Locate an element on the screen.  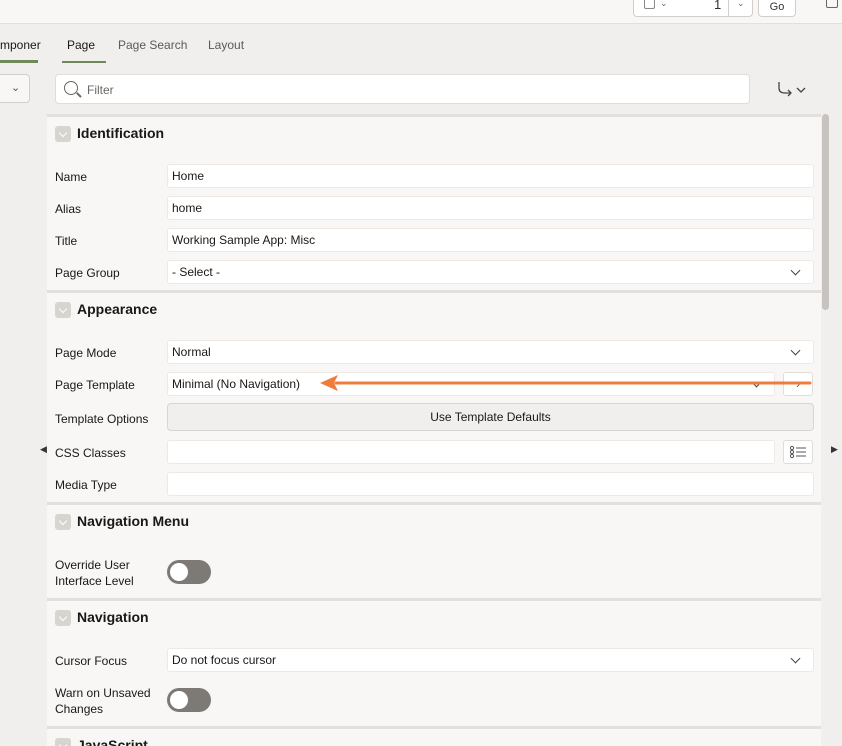
title-label: Title is located at coordinates (66, 241).